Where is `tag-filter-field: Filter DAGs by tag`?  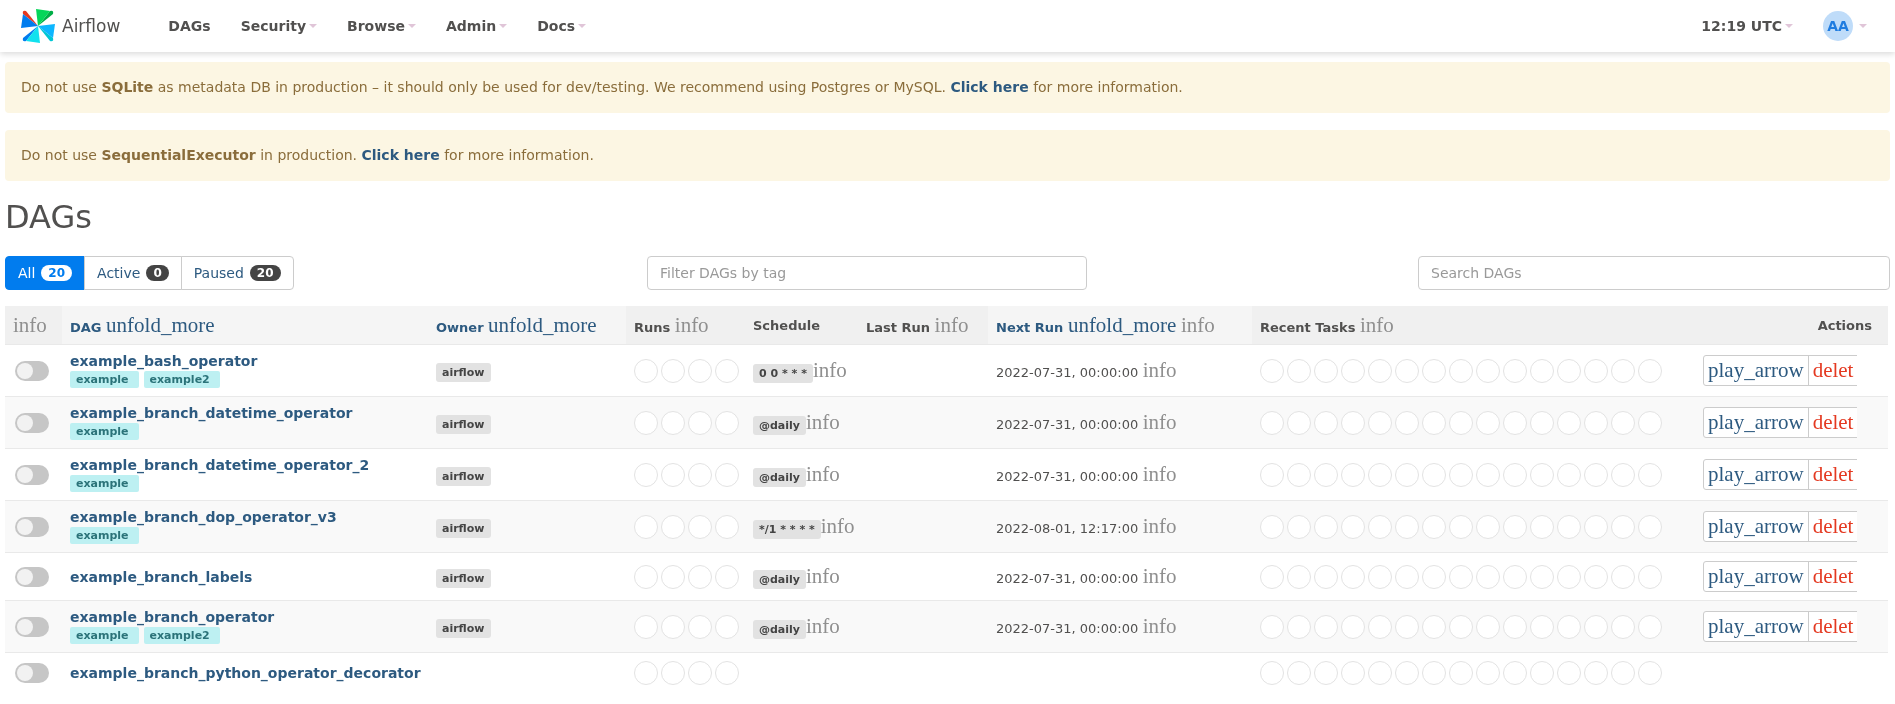 tag-filter-field: Filter DAGs by tag is located at coordinates (867, 273).